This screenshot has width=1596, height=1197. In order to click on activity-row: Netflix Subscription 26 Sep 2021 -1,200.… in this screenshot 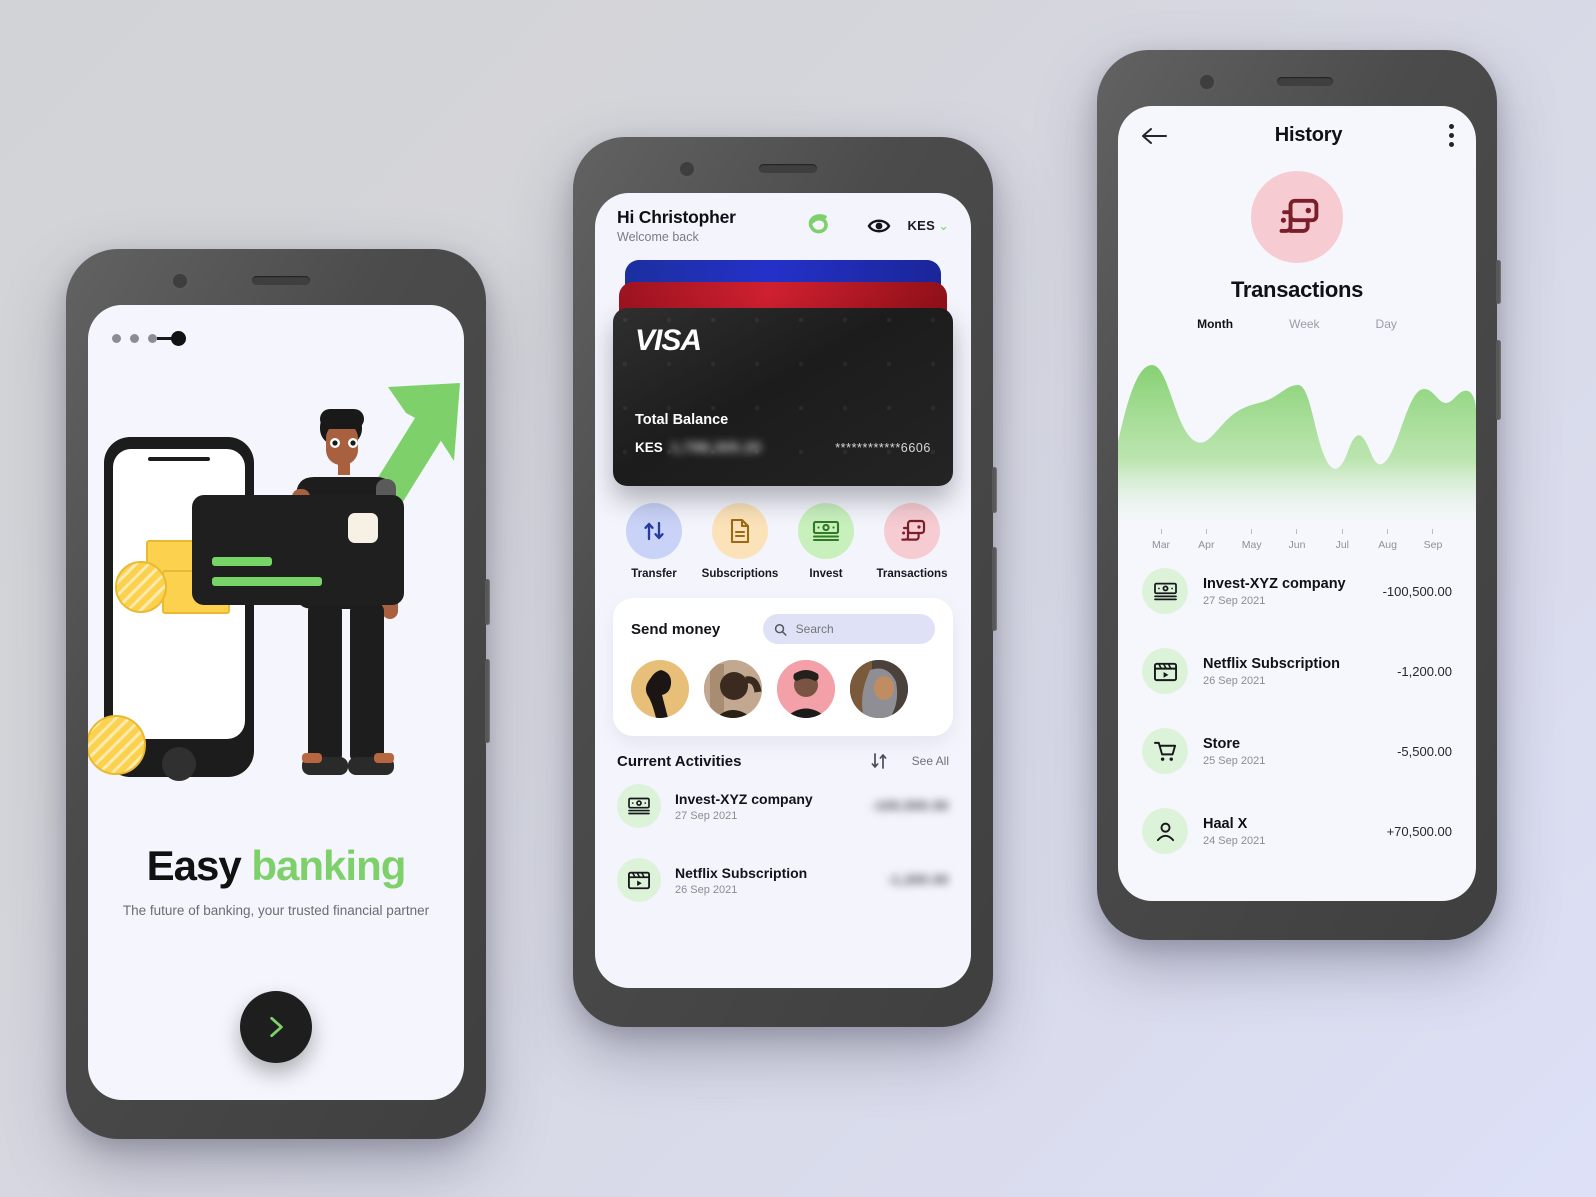, I will do `click(783, 865)`.